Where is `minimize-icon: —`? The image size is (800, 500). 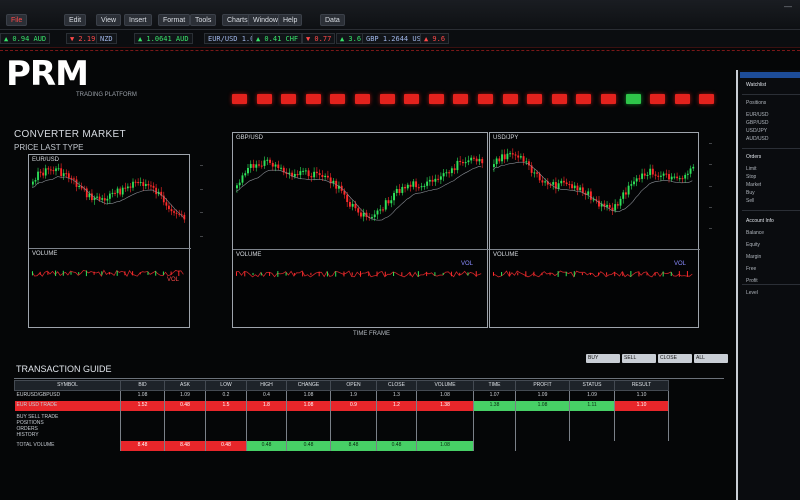 minimize-icon: — is located at coordinates (790, 7).